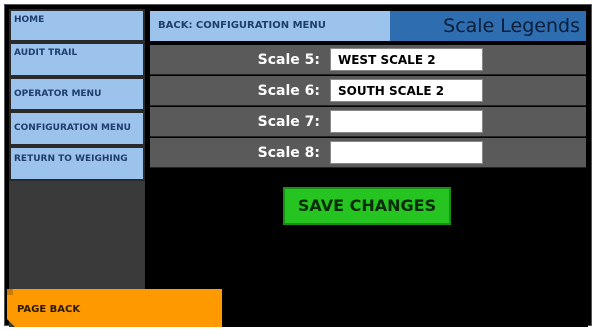 Image resolution: width=600 pixels, height=331 pixels. I want to click on scale-row: Scale 7:, so click(368, 122).